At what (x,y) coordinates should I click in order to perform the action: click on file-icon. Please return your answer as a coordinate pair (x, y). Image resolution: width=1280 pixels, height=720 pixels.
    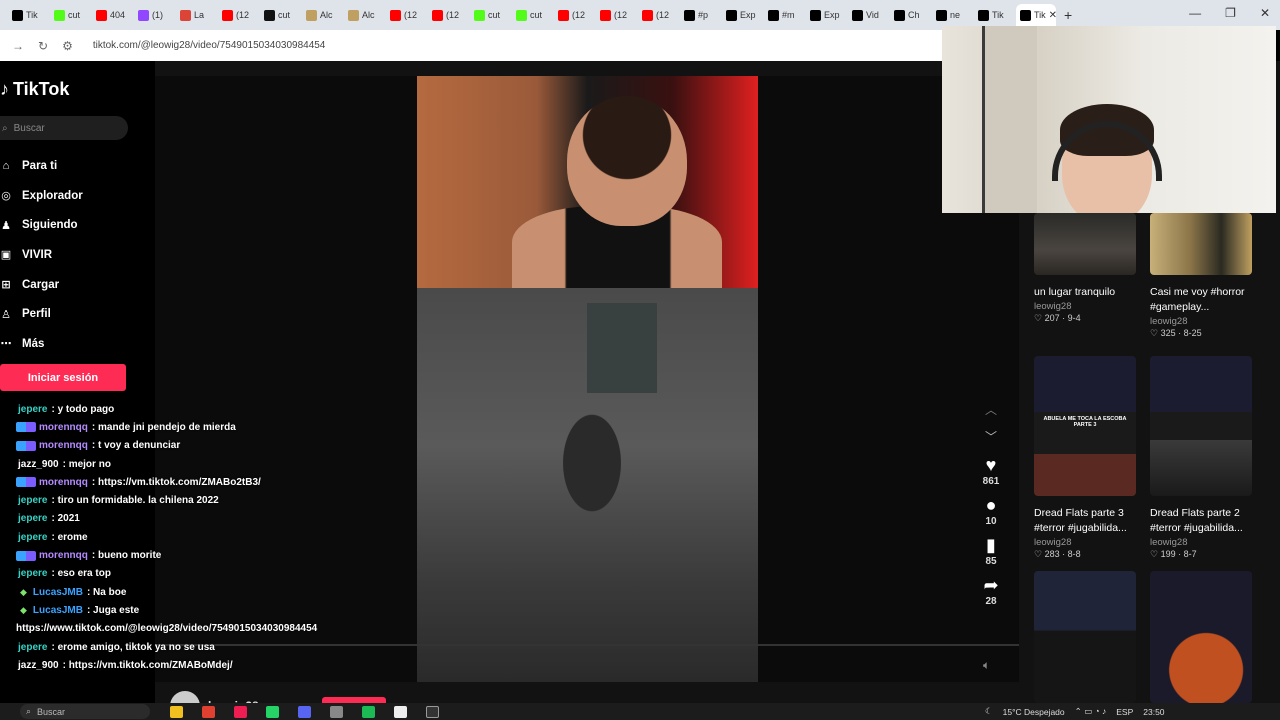
    Looking at the image, I should click on (400, 712).